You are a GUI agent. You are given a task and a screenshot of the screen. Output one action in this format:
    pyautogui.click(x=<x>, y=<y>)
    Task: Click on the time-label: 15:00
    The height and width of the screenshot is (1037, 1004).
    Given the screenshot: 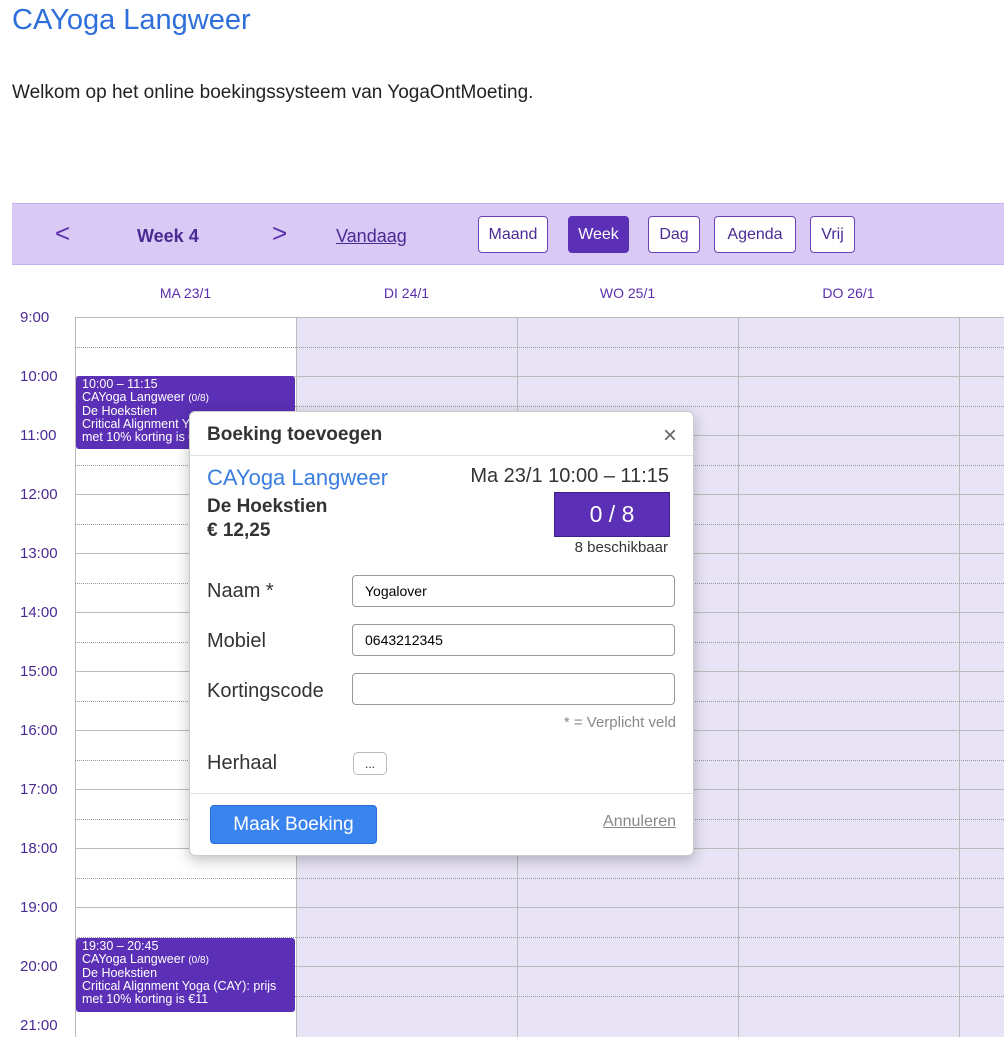 What is the action you would take?
    pyautogui.click(x=39, y=671)
    